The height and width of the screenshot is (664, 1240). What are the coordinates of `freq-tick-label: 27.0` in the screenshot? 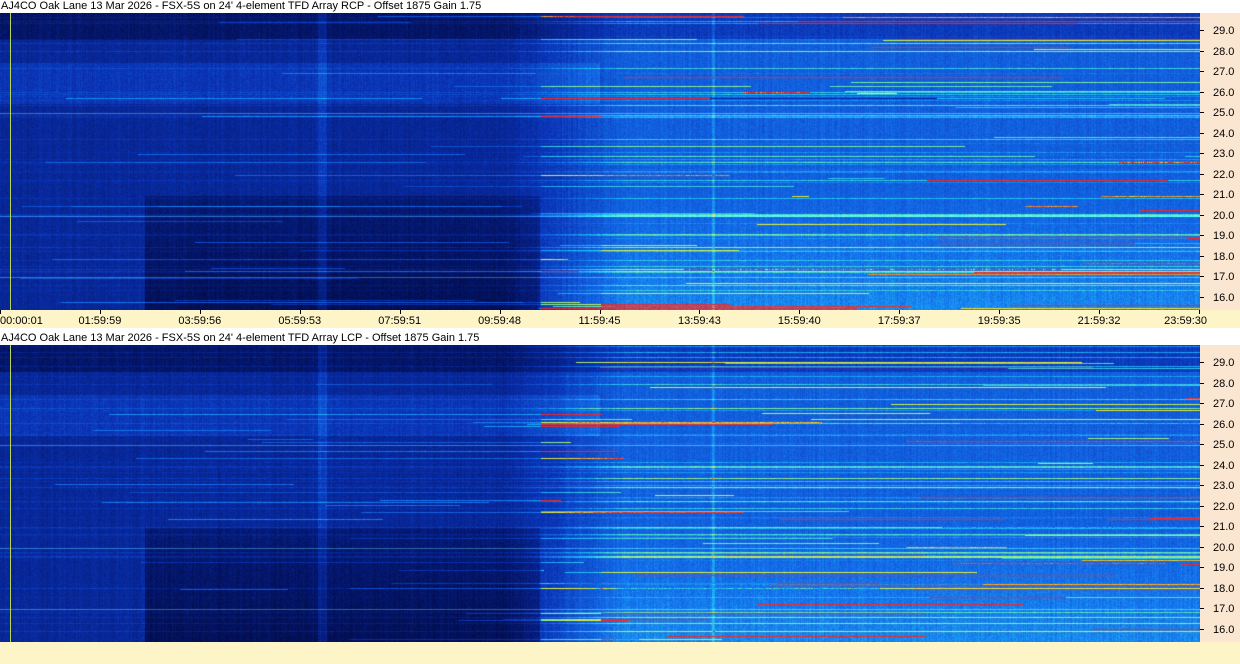 It's located at (1224, 72).